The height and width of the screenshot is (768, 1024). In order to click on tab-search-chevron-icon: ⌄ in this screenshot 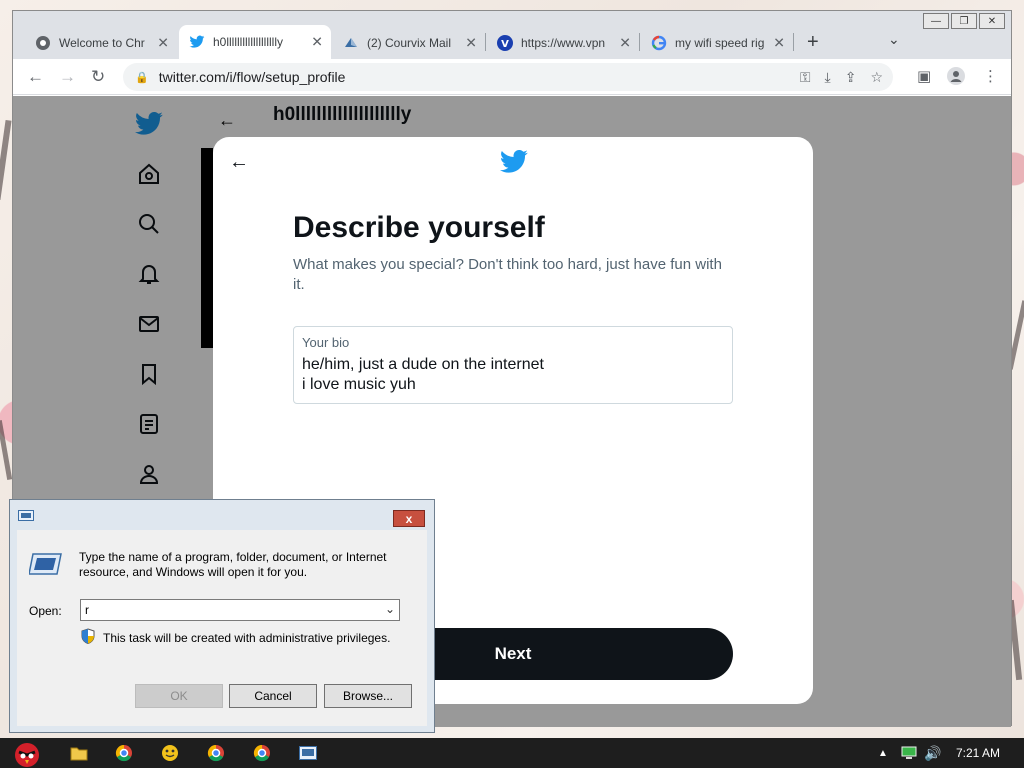, I will do `click(894, 39)`.